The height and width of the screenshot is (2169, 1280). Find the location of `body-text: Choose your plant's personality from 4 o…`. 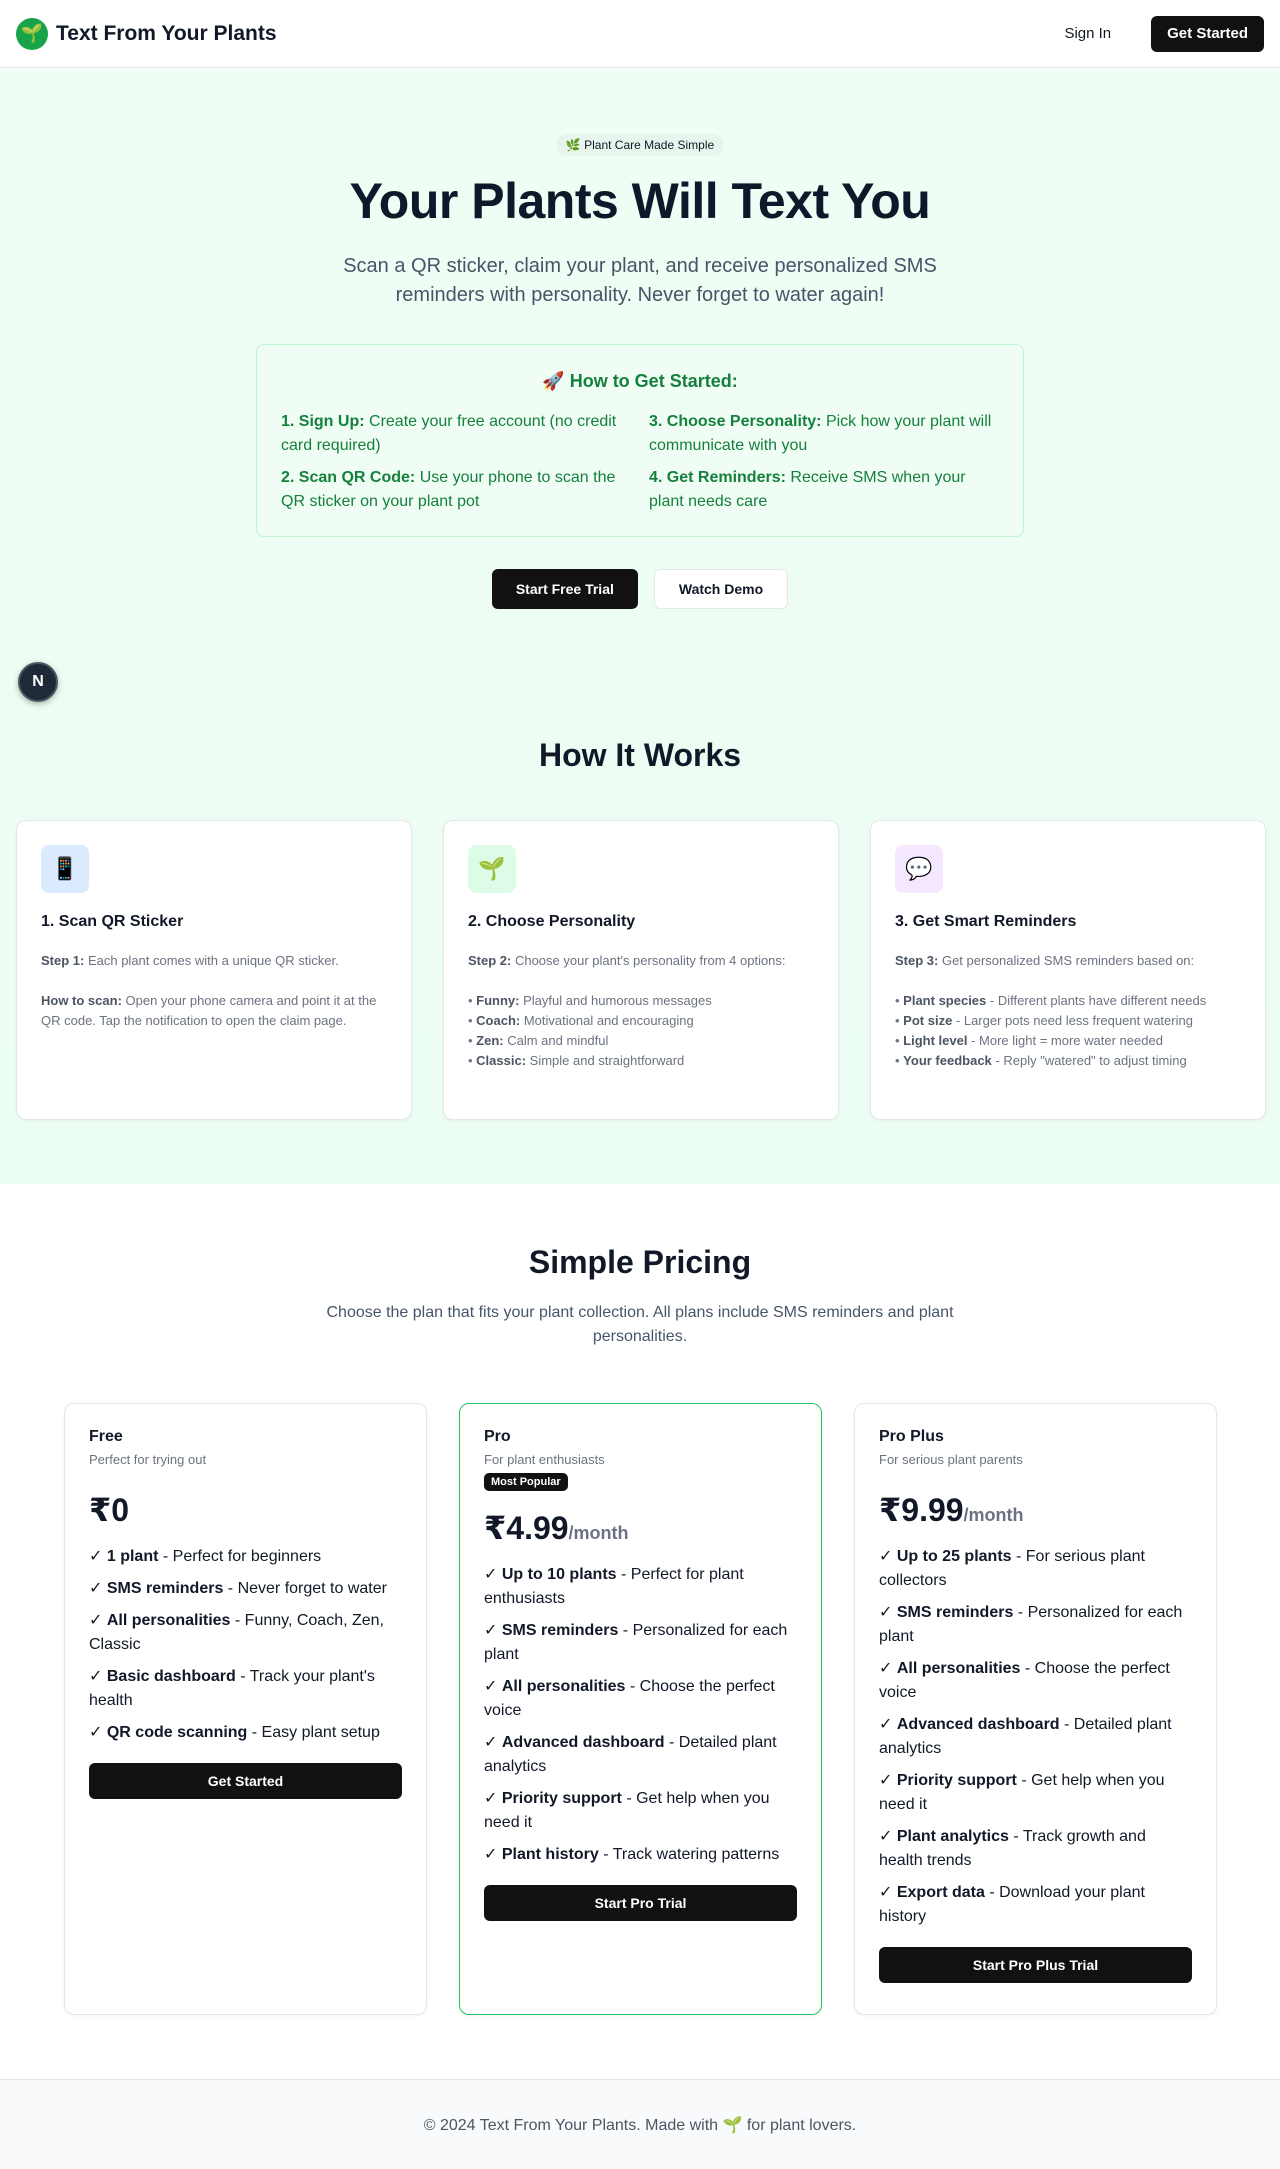

body-text: Choose your plant's personality from 4 o… is located at coordinates (648, 960).